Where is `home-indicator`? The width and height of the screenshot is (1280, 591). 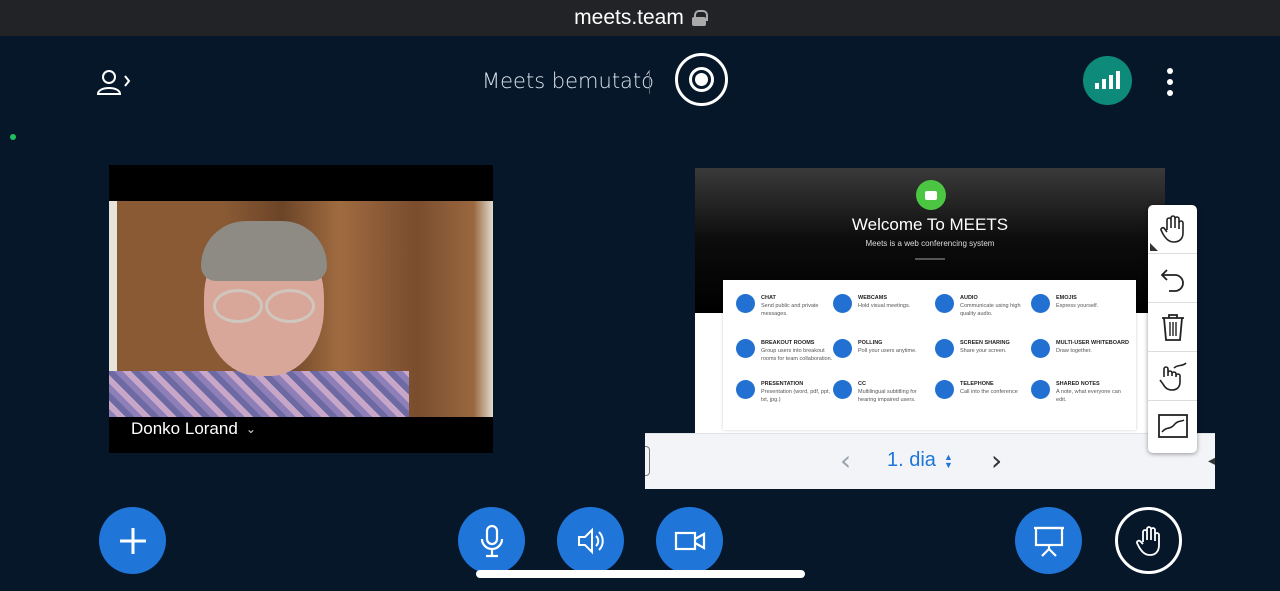 home-indicator is located at coordinates (640, 574).